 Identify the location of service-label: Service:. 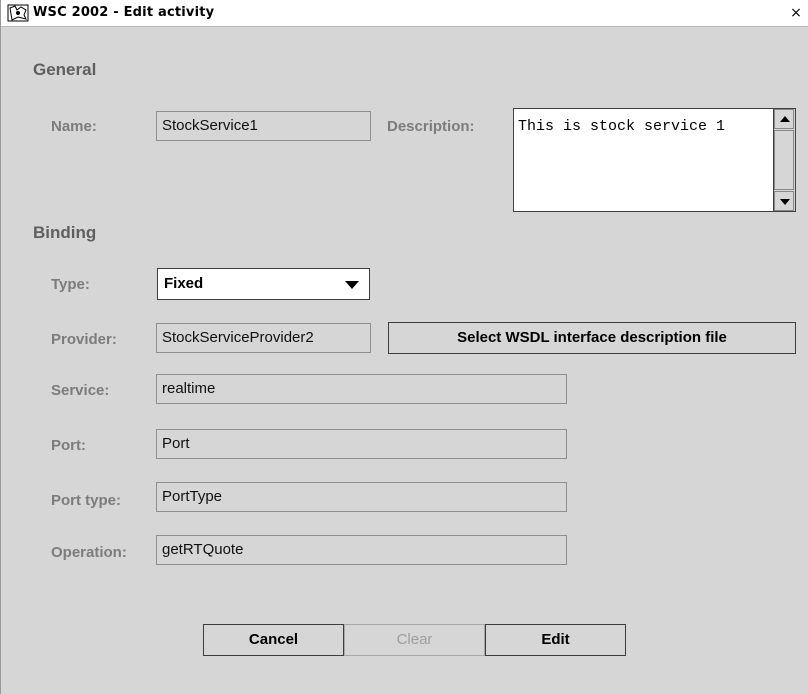
(80, 390).